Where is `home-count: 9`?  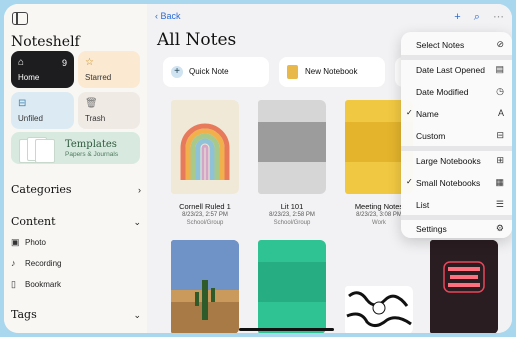
home-count: 9 is located at coordinates (64, 63).